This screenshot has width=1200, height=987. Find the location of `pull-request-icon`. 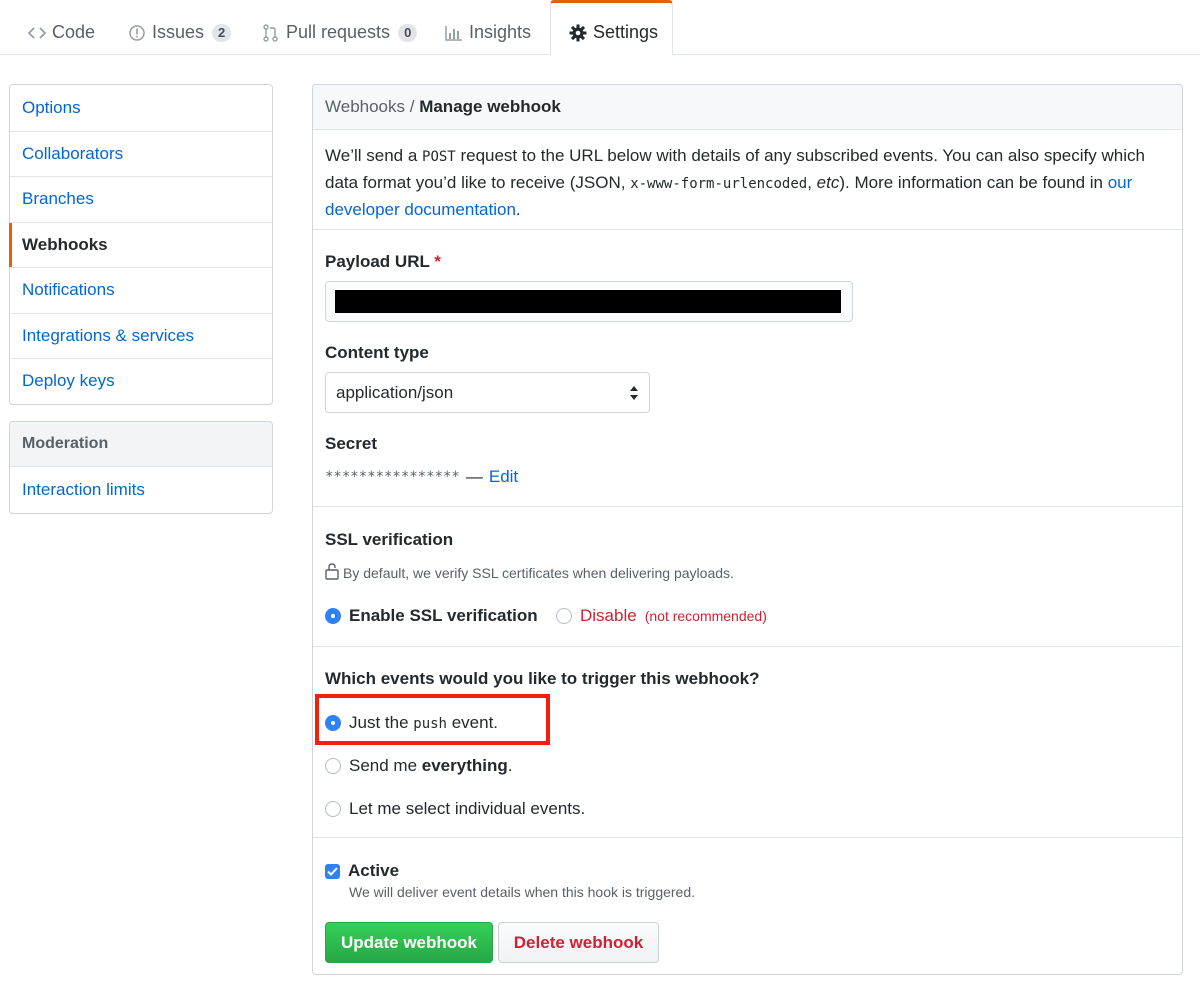

pull-request-icon is located at coordinates (271, 32).